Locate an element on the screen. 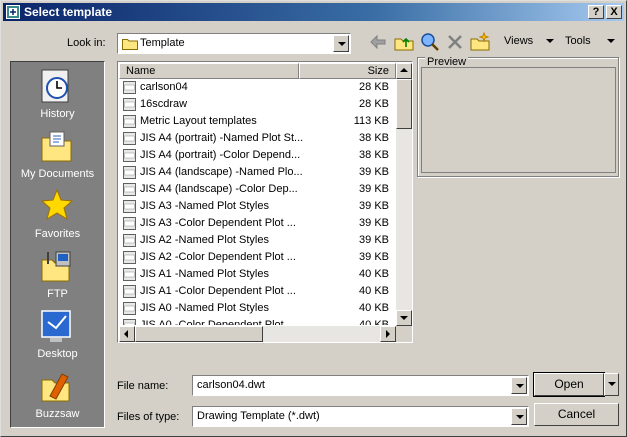 The width and height of the screenshot is (627, 437). file-row: 16scdraw 28 KB is located at coordinates (257, 104).